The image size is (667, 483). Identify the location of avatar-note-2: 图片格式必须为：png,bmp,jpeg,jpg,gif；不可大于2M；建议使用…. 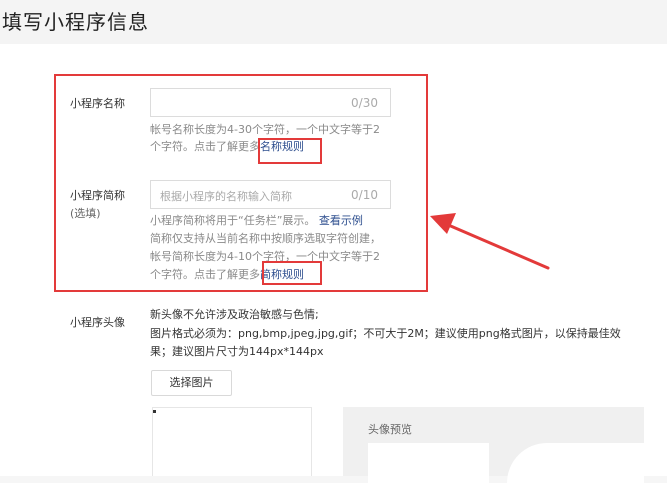
(385, 333).